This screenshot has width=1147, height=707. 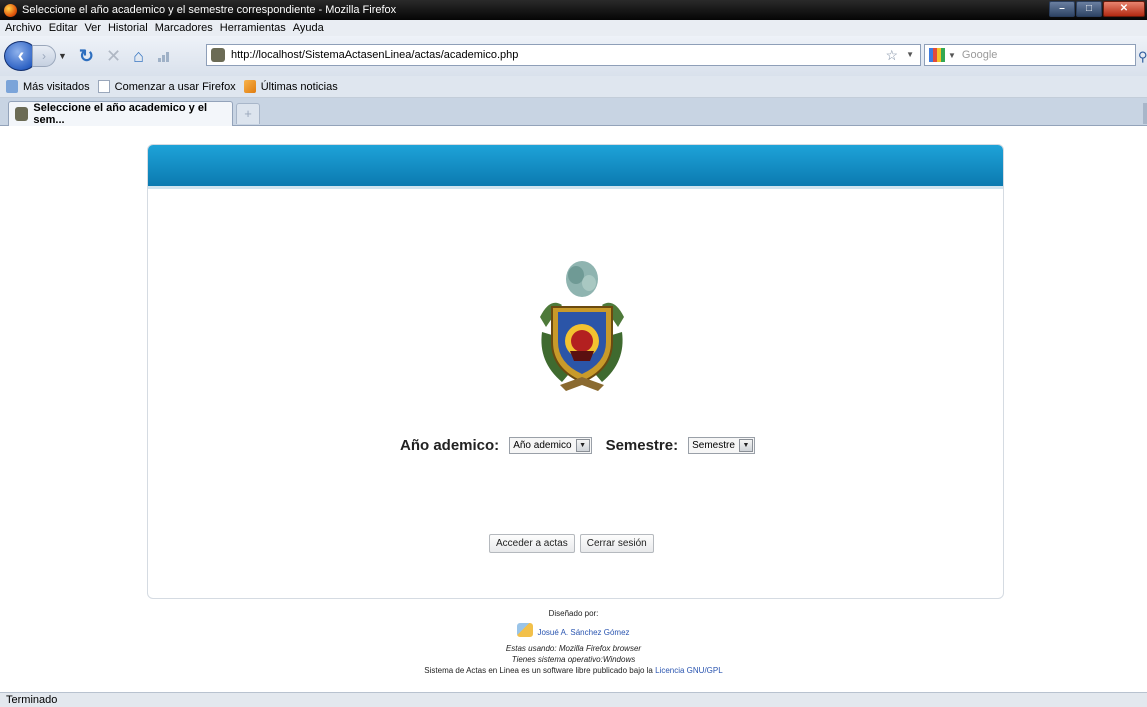 I want to click on tab-scroll-handle, so click(x=1145, y=113).